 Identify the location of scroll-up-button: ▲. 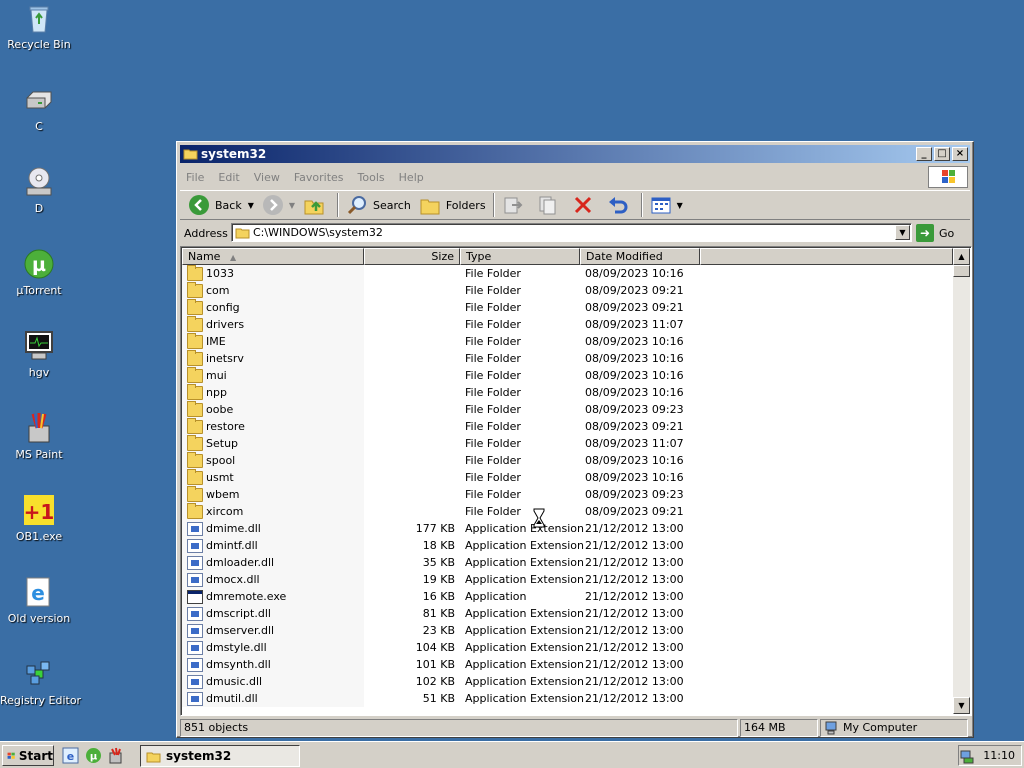
(961, 256).